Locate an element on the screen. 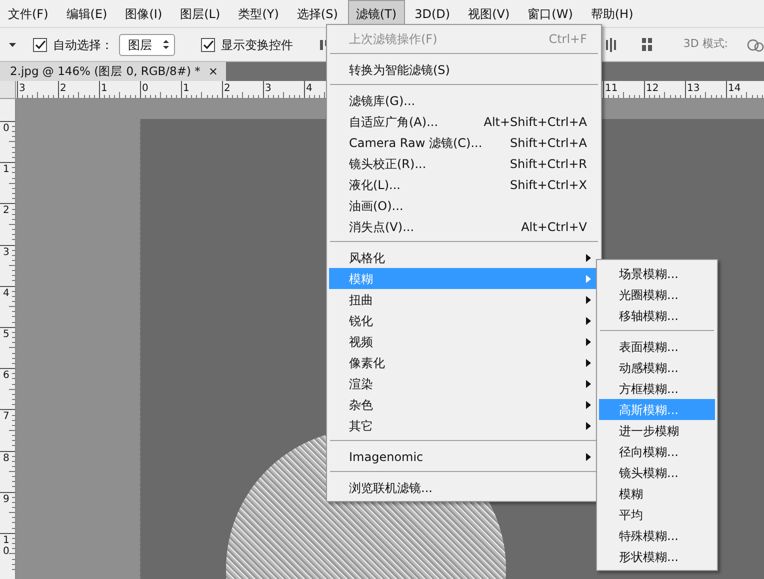 Image resolution: width=764 pixels, height=579 pixels. layer-select: 图层 is located at coordinates (147, 45).